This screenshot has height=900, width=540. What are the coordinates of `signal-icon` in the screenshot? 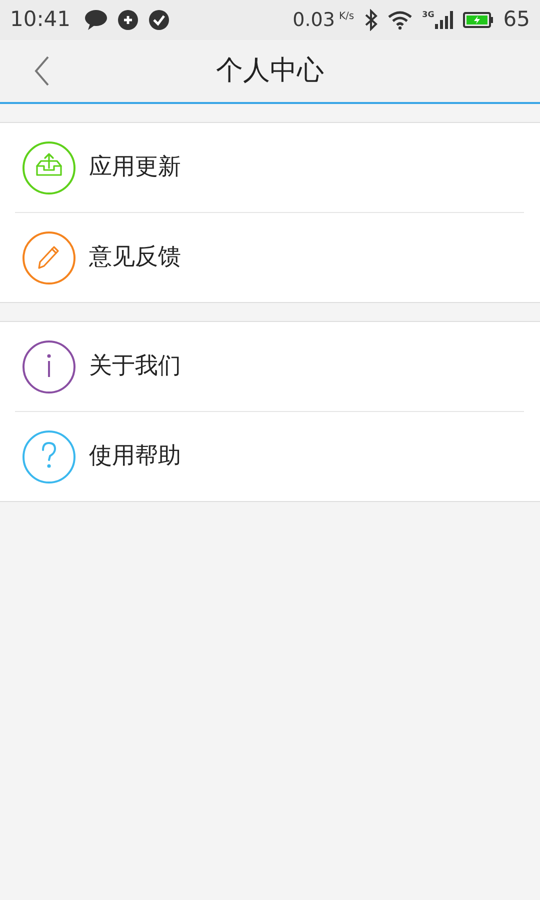 It's located at (444, 20).